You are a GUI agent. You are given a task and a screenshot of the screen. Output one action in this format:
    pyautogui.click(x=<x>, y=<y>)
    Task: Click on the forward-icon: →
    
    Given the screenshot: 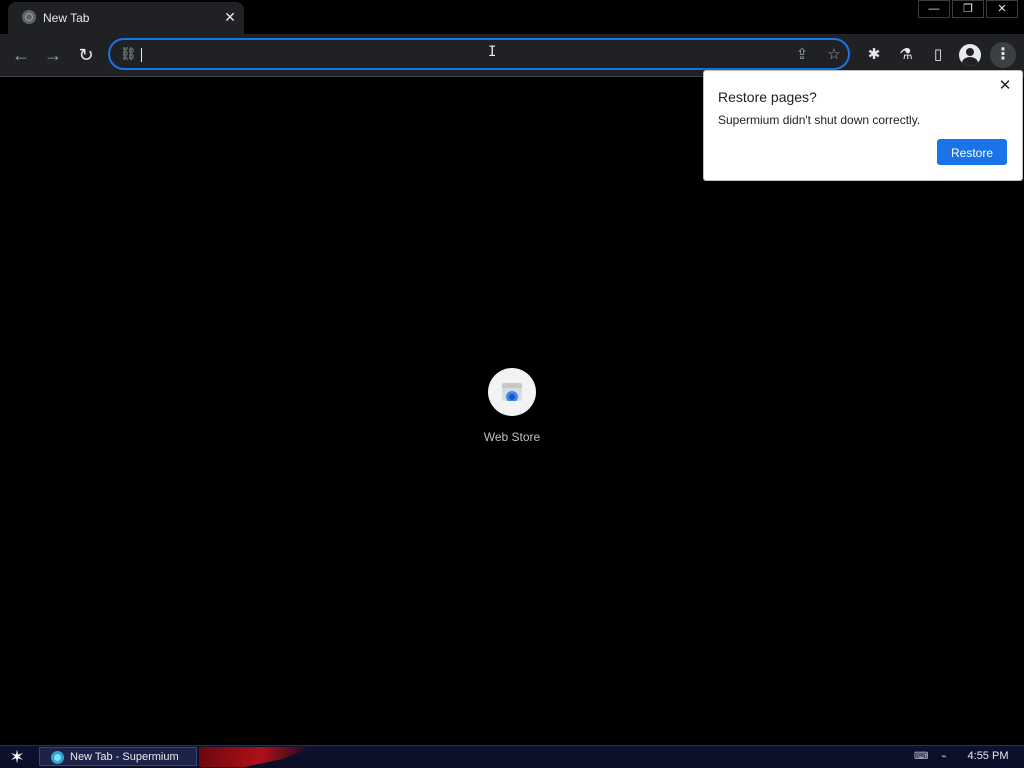 What is the action you would take?
    pyautogui.click(x=53, y=55)
    